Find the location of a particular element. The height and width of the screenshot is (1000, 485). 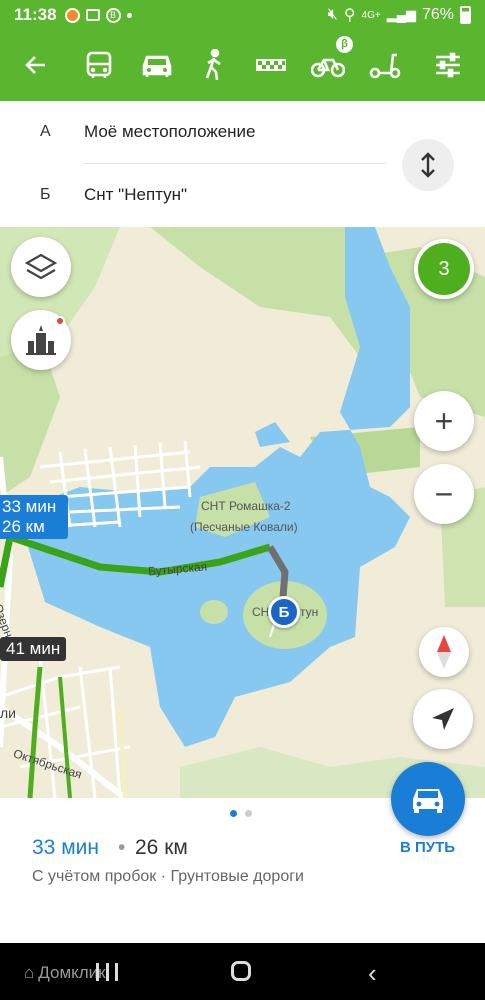

domclick-logo-icon: ⌂ is located at coordinates (29, 972).